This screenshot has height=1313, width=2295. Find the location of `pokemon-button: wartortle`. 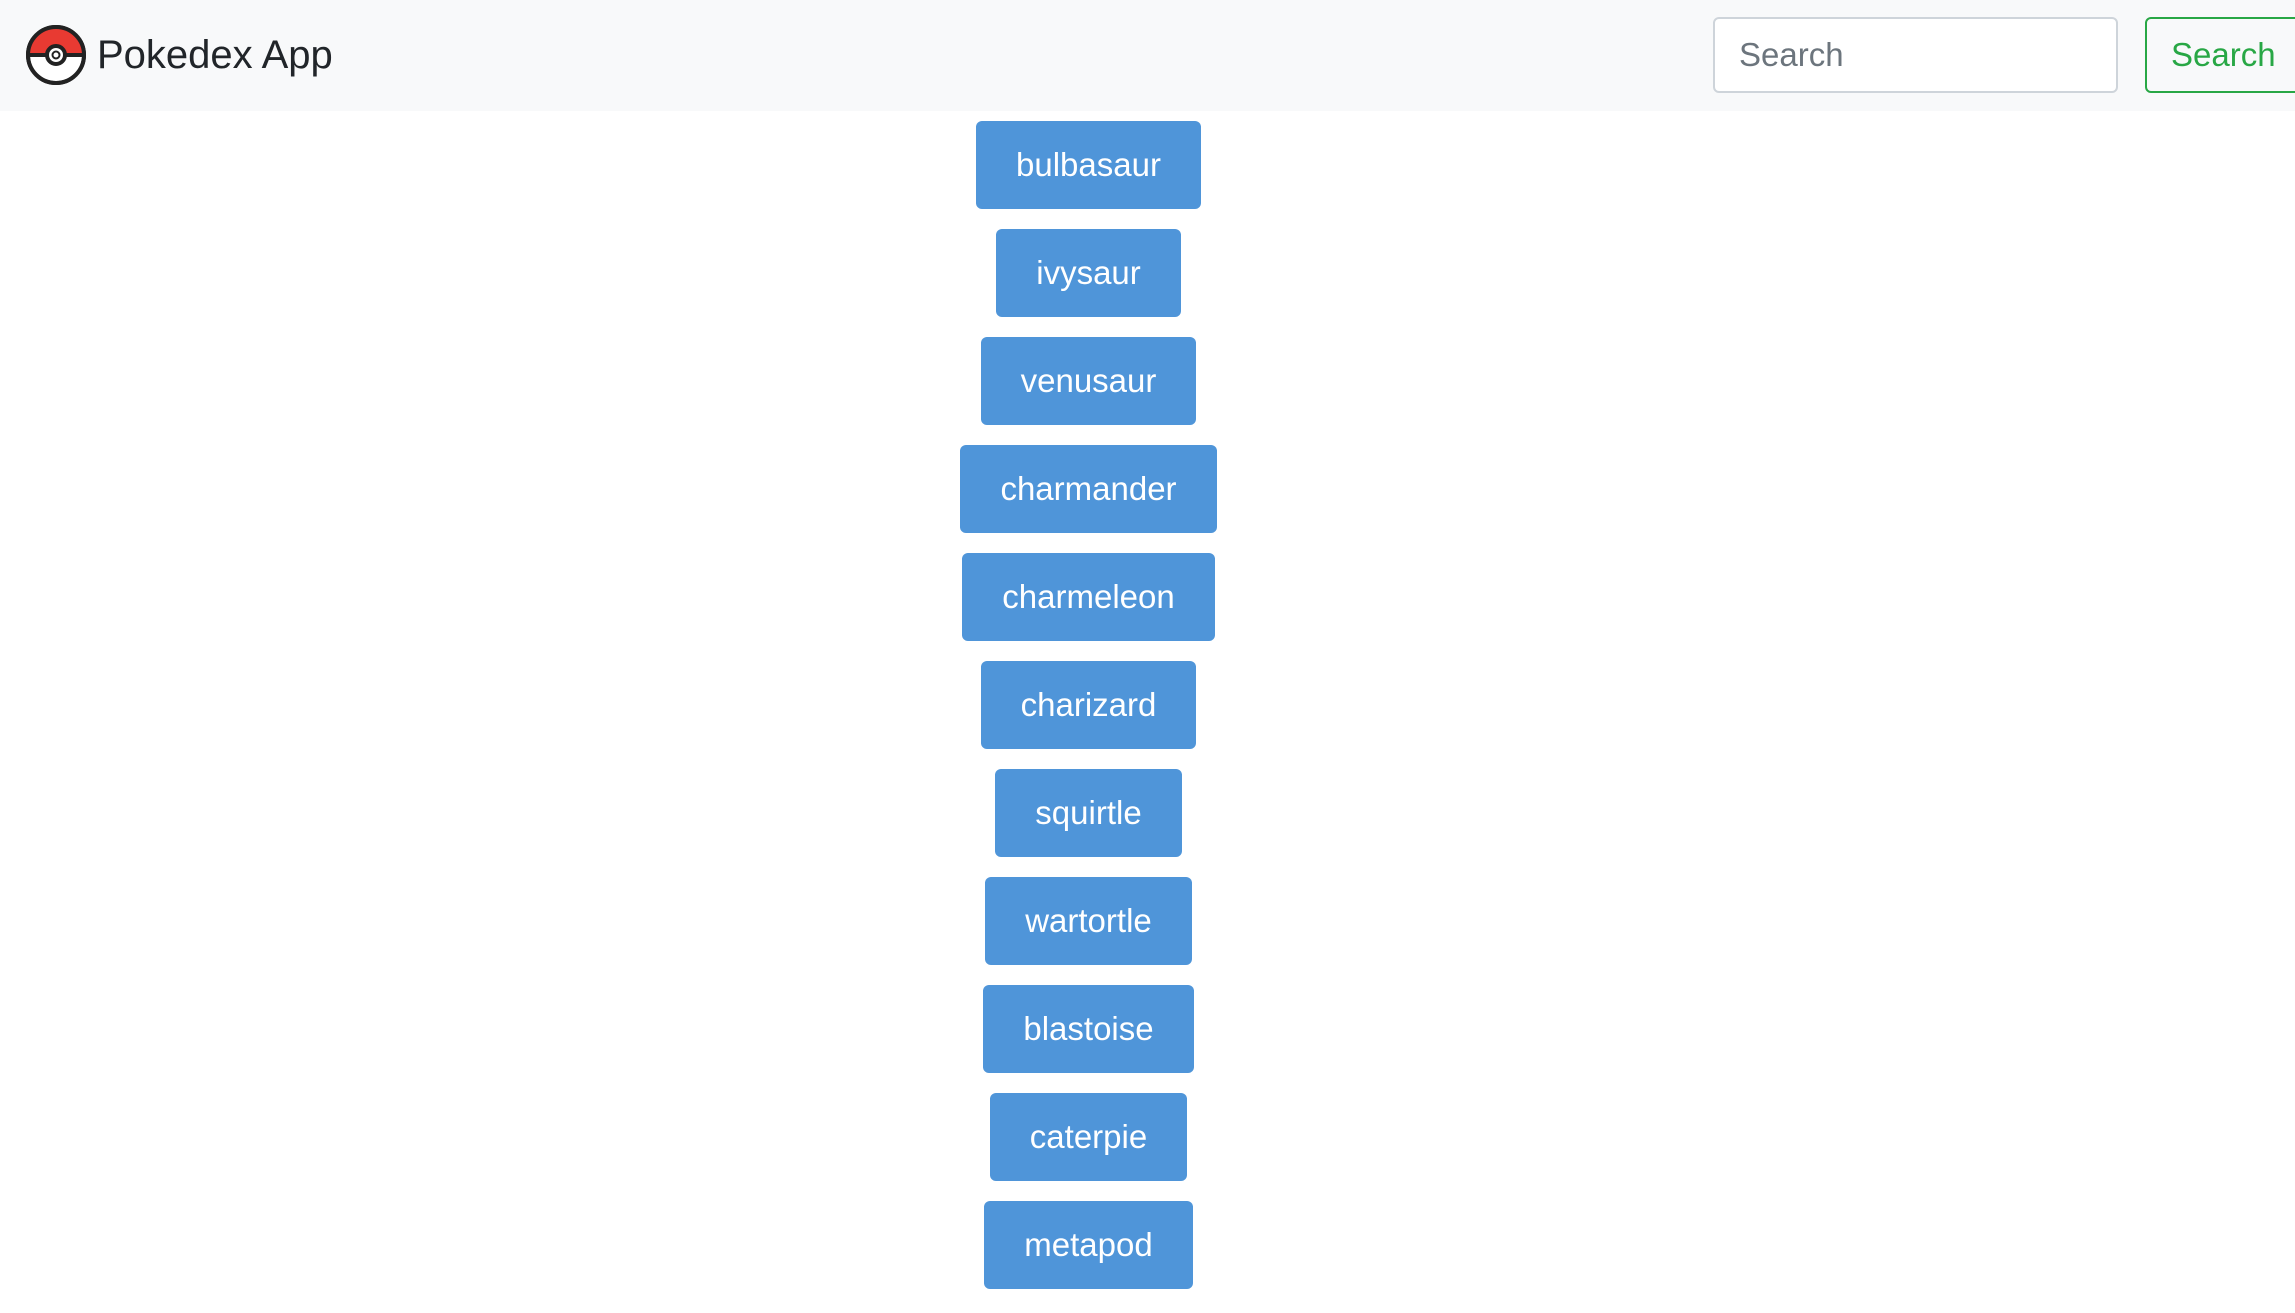

pokemon-button: wartortle is located at coordinates (1088, 921).